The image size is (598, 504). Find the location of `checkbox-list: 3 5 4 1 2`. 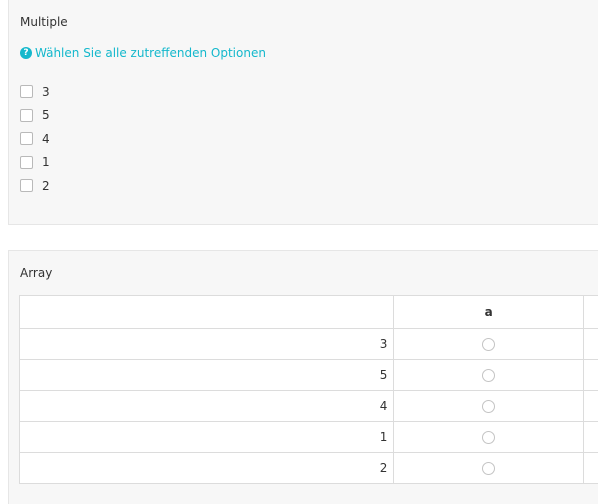

checkbox-list: 3 5 4 1 2 is located at coordinates (35, 139).